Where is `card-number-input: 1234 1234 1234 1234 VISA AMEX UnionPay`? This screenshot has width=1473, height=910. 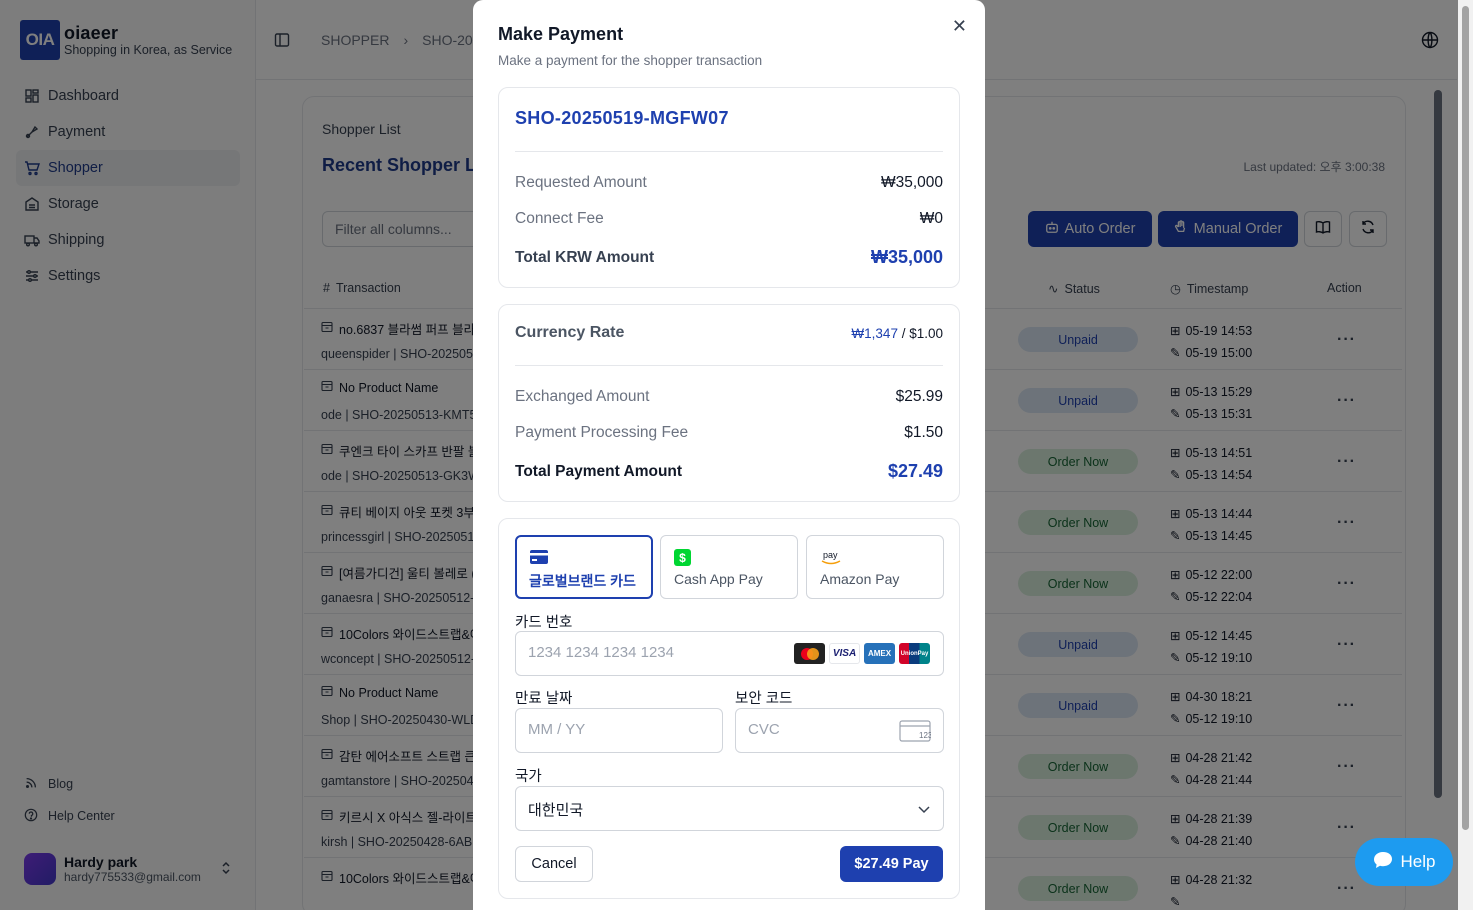 card-number-input: 1234 1234 1234 1234 VISA AMEX UnionPay is located at coordinates (729, 653).